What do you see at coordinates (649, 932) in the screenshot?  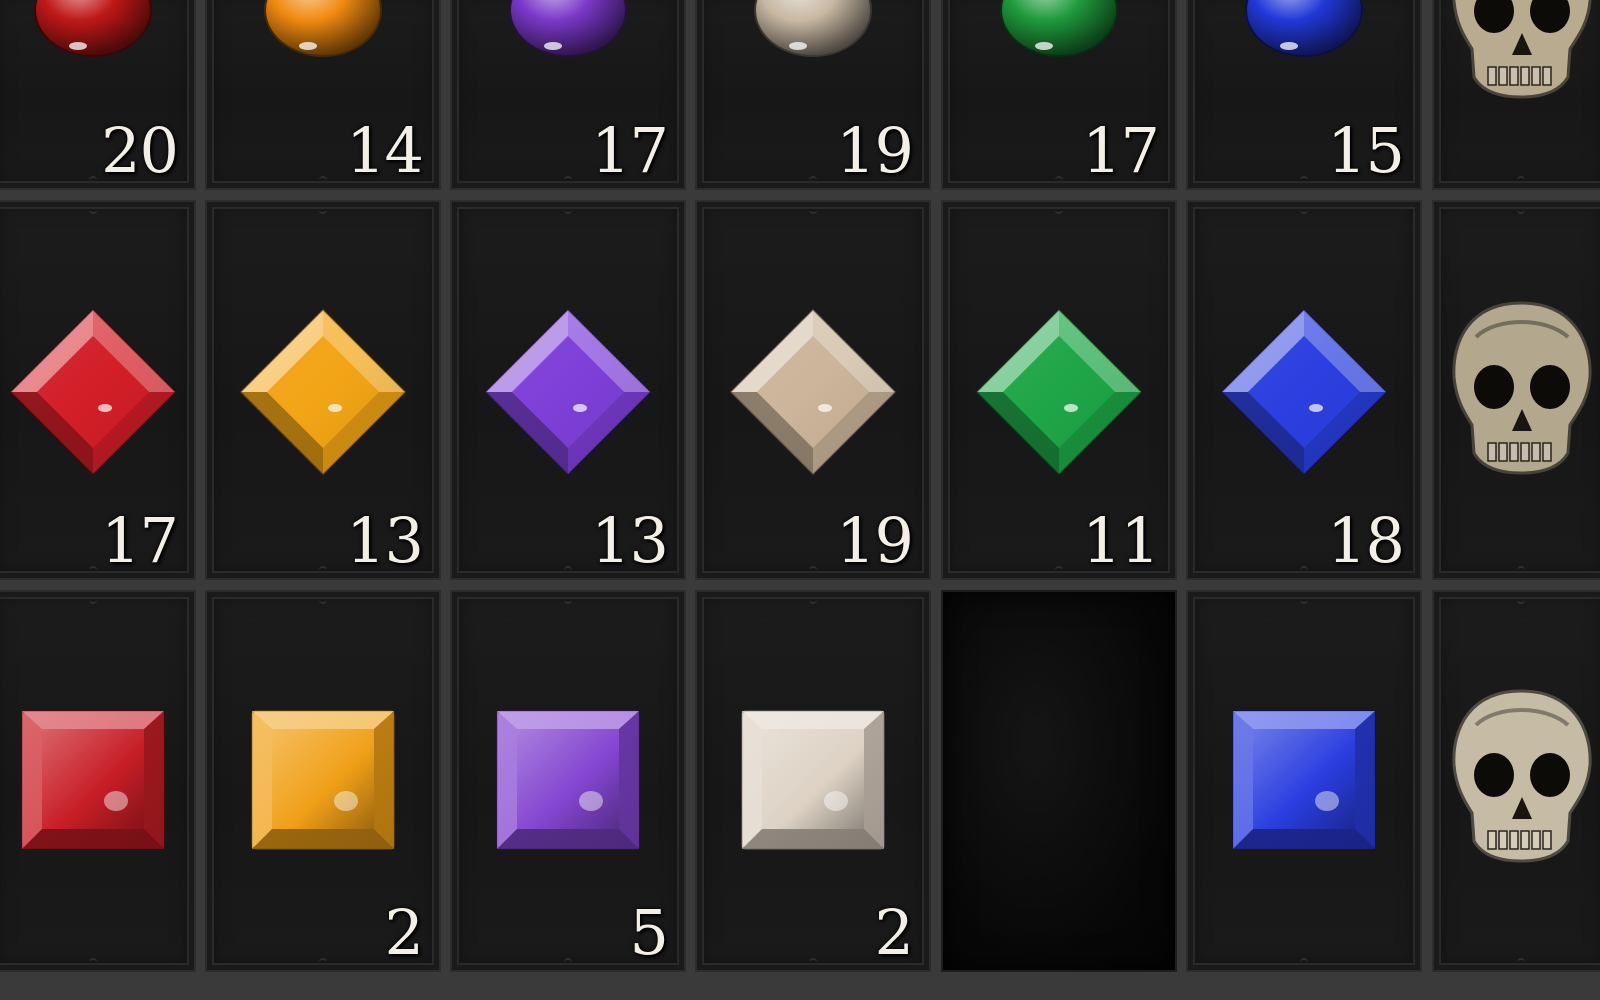 I see `item-quantity: 5` at bounding box center [649, 932].